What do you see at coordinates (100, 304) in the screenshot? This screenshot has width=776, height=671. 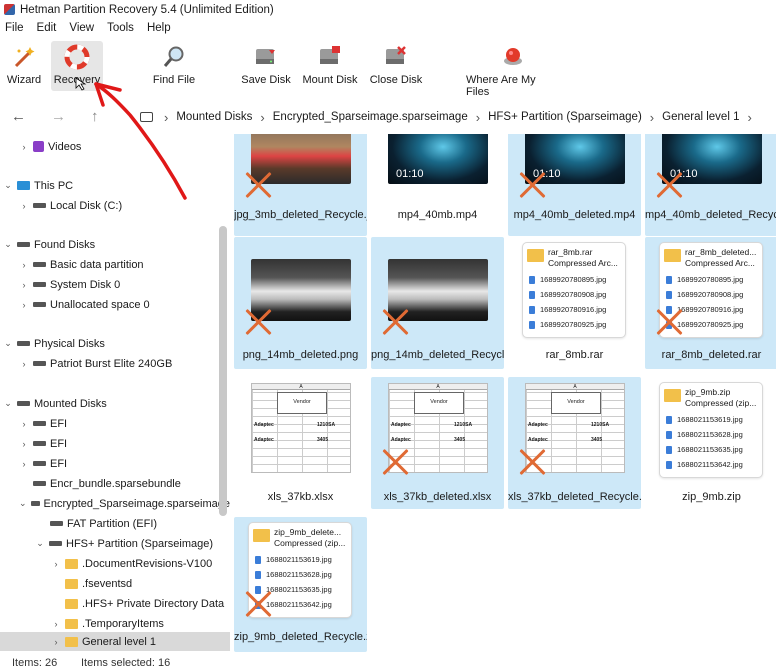 I see `tree-label: Unallocated space 0` at bounding box center [100, 304].